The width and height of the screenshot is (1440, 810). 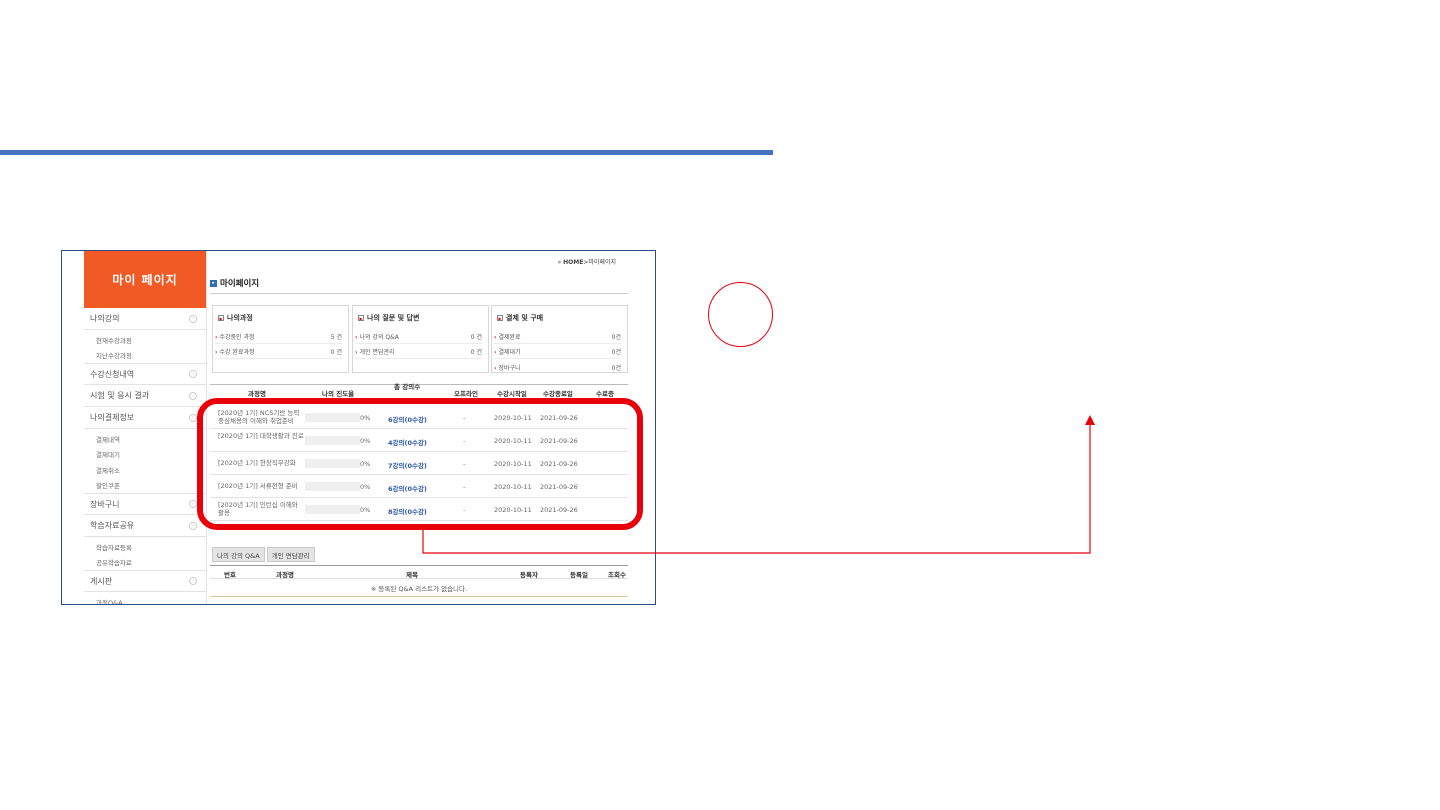 What do you see at coordinates (418, 352) in the screenshot?
I see `summary-row: 개인 면담관리0 건` at bounding box center [418, 352].